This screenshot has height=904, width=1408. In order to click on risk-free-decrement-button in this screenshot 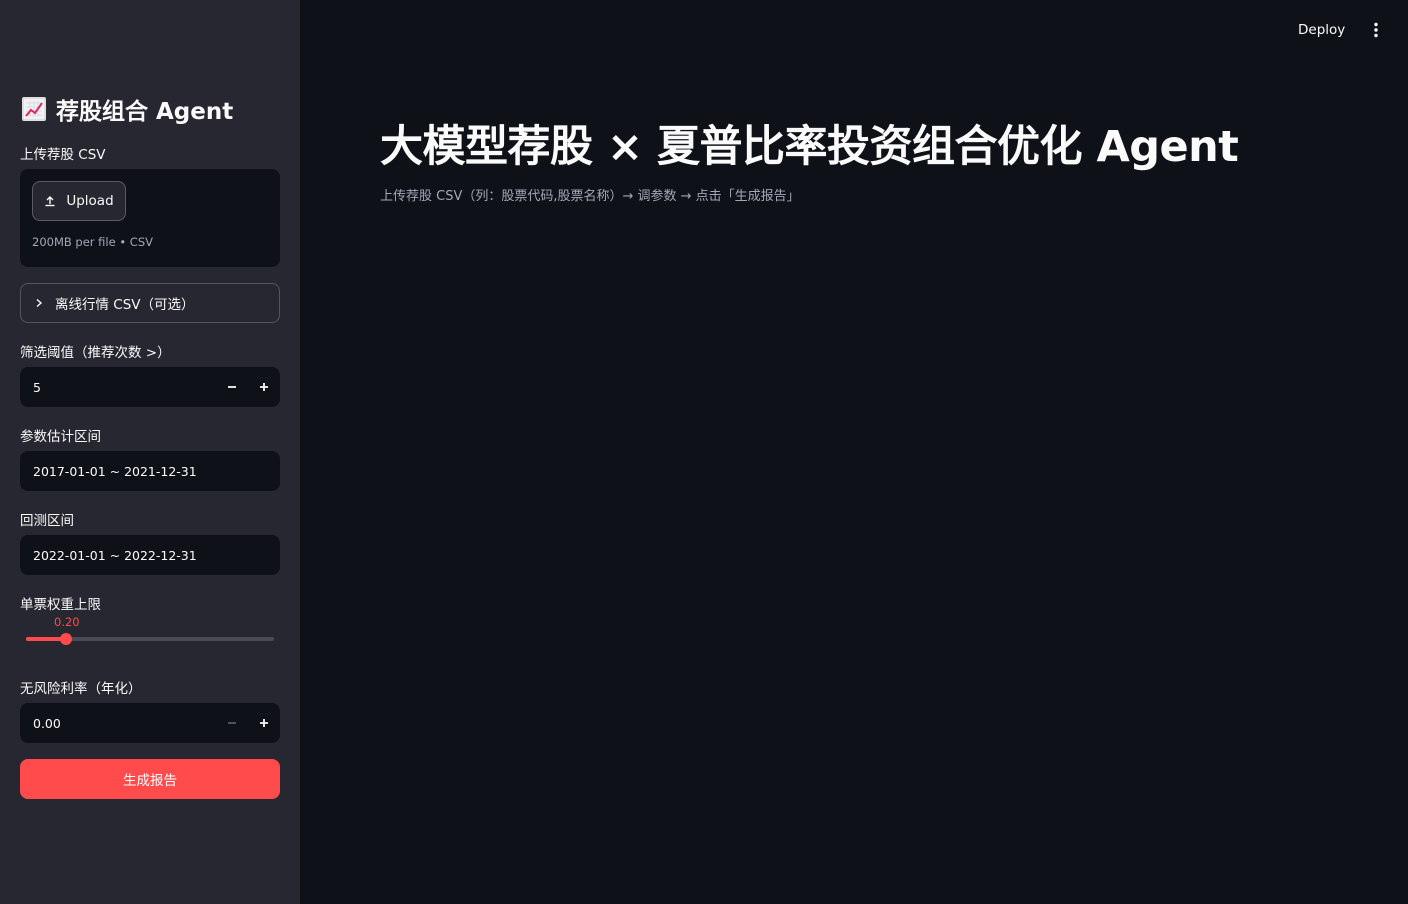, I will do `click(232, 723)`.